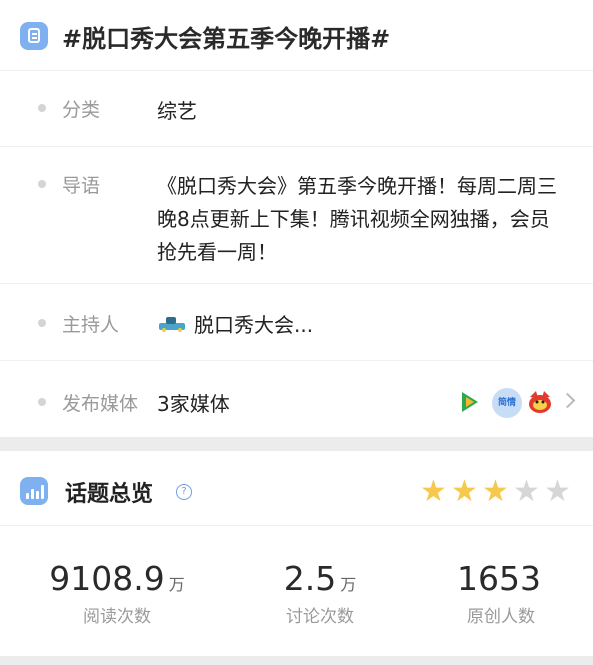 The width and height of the screenshot is (593, 665). Describe the element at coordinates (310, 578) in the screenshot. I see `stat-discussions-value: 2.5` at that location.